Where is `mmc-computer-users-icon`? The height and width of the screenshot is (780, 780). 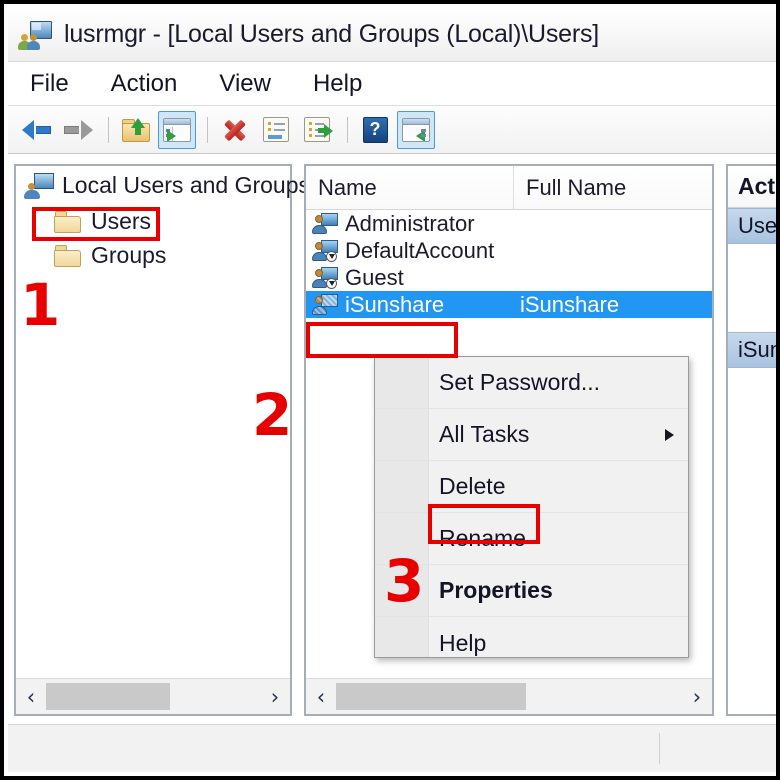 mmc-computer-users-icon is located at coordinates (39, 185).